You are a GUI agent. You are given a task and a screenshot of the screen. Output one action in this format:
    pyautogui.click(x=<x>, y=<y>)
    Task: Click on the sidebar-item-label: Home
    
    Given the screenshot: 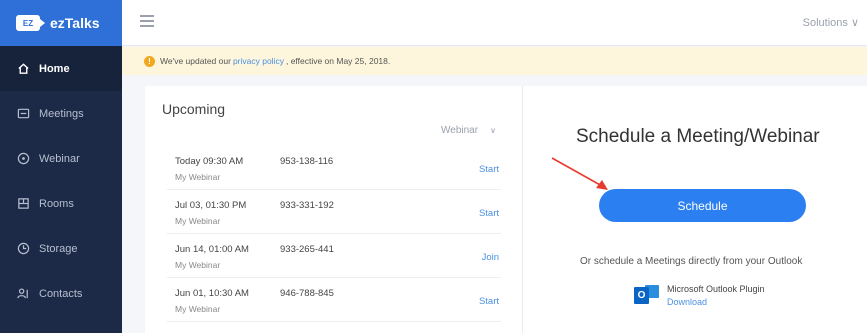 What is the action you would take?
    pyautogui.click(x=54, y=68)
    